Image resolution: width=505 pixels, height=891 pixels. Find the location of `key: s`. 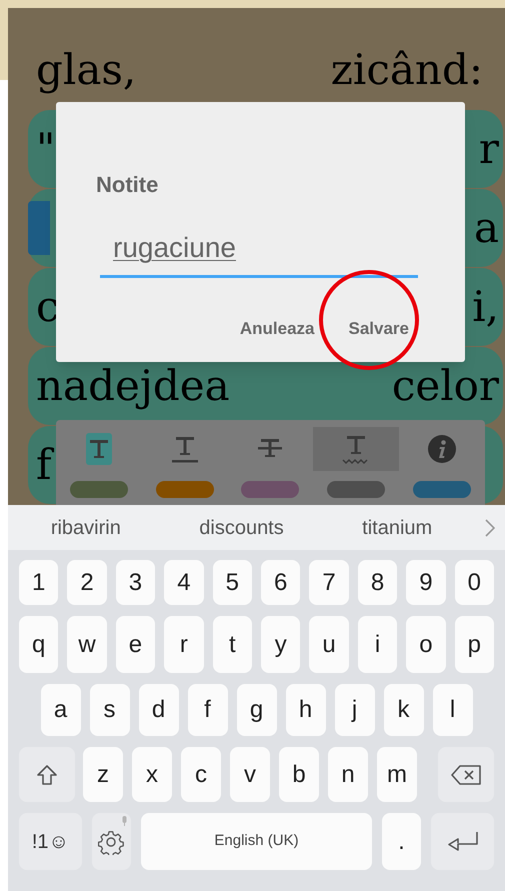

key: s is located at coordinates (110, 710).